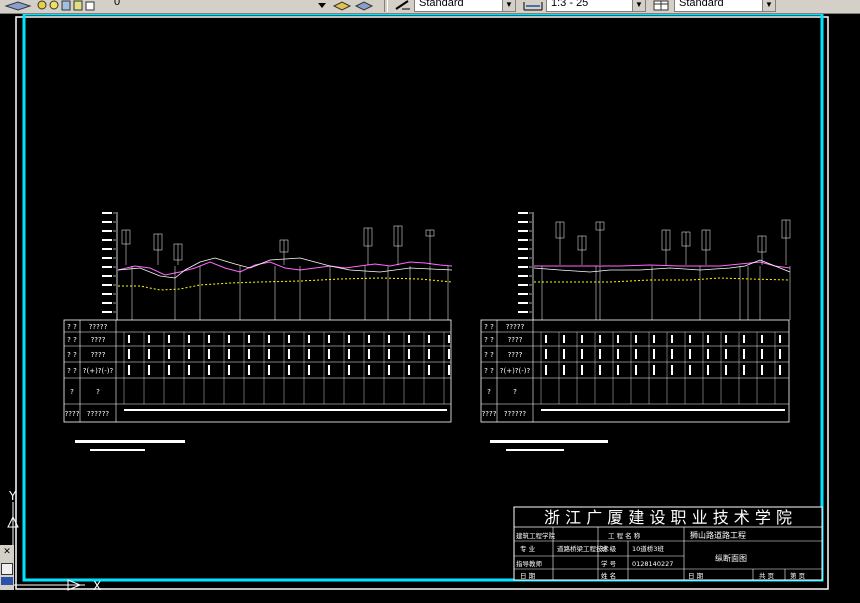  What do you see at coordinates (403, 5) in the screenshot?
I see `text-style-icon` at bounding box center [403, 5].